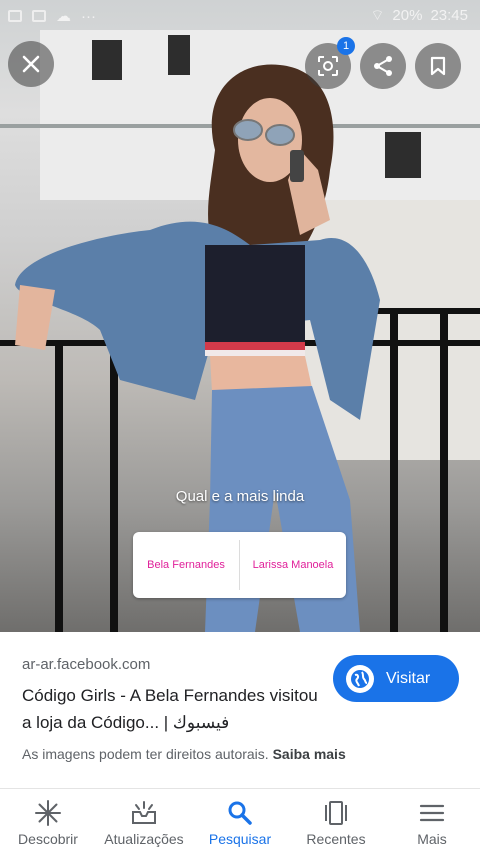 The height and width of the screenshot is (853, 480). What do you see at coordinates (309, 754) in the screenshot?
I see `learn-more-link: Saiba mais` at bounding box center [309, 754].